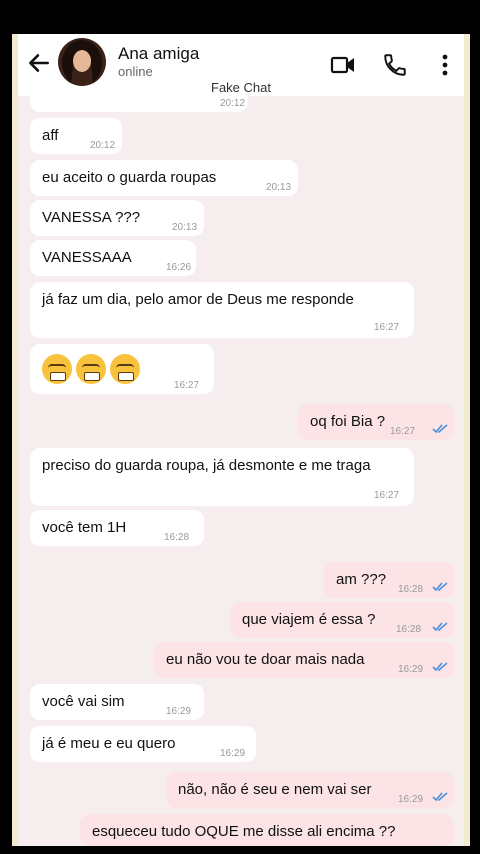 Image resolution: width=480 pixels, height=854 pixels. I want to click on message-text: eu aceito o guarda roupas, so click(129, 177).